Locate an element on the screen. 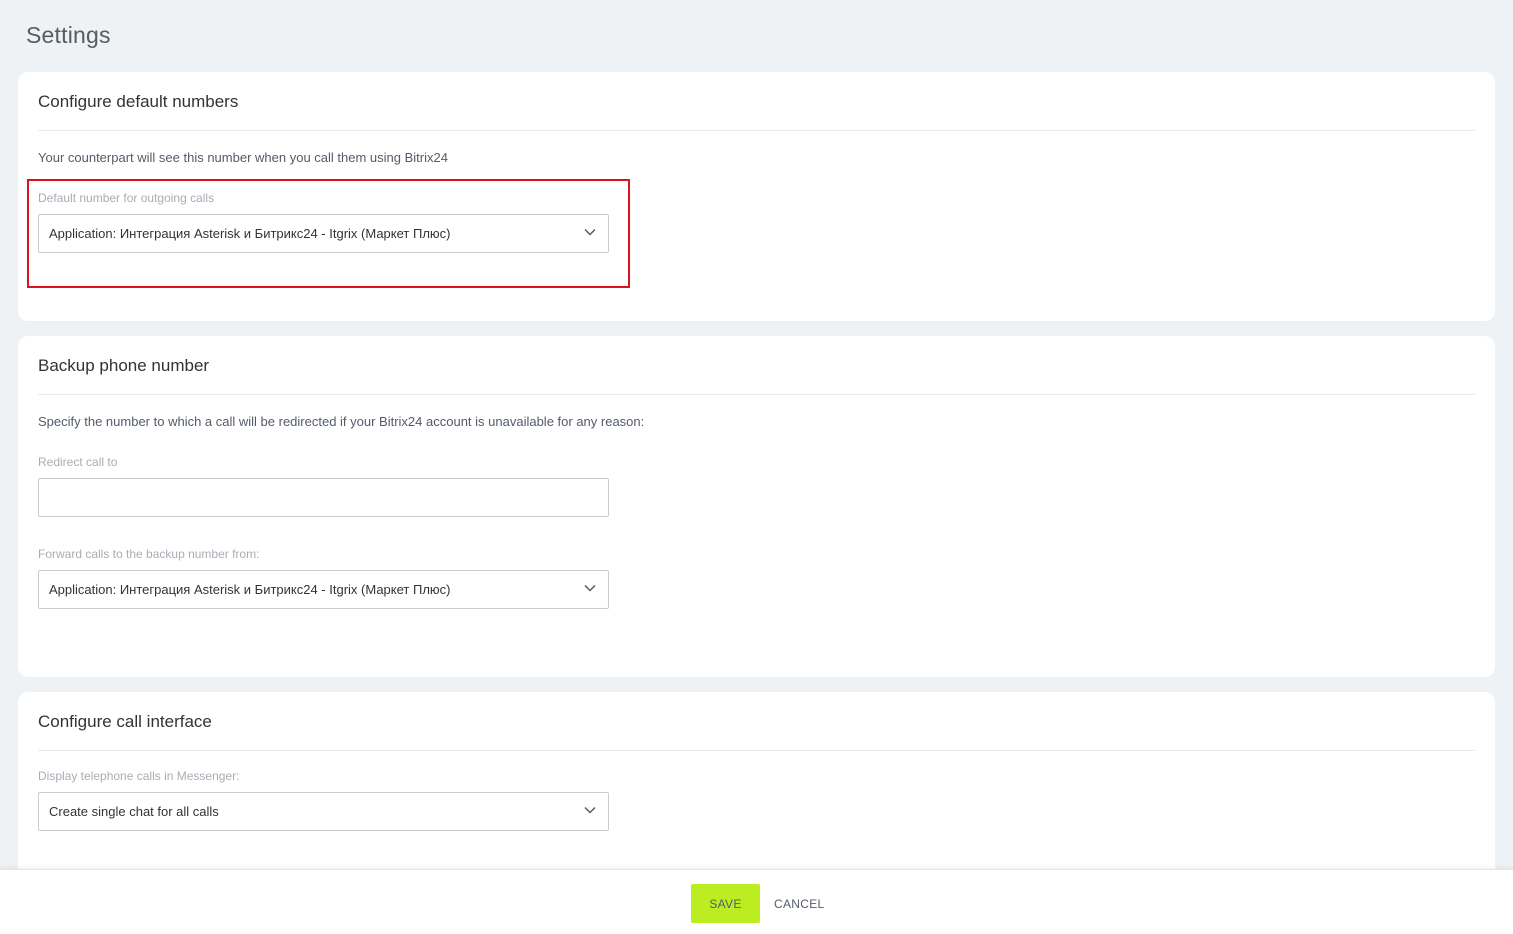 The width and height of the screenshot is (1513, 934). save-button: SAVE is located at coordinates (725, 903).